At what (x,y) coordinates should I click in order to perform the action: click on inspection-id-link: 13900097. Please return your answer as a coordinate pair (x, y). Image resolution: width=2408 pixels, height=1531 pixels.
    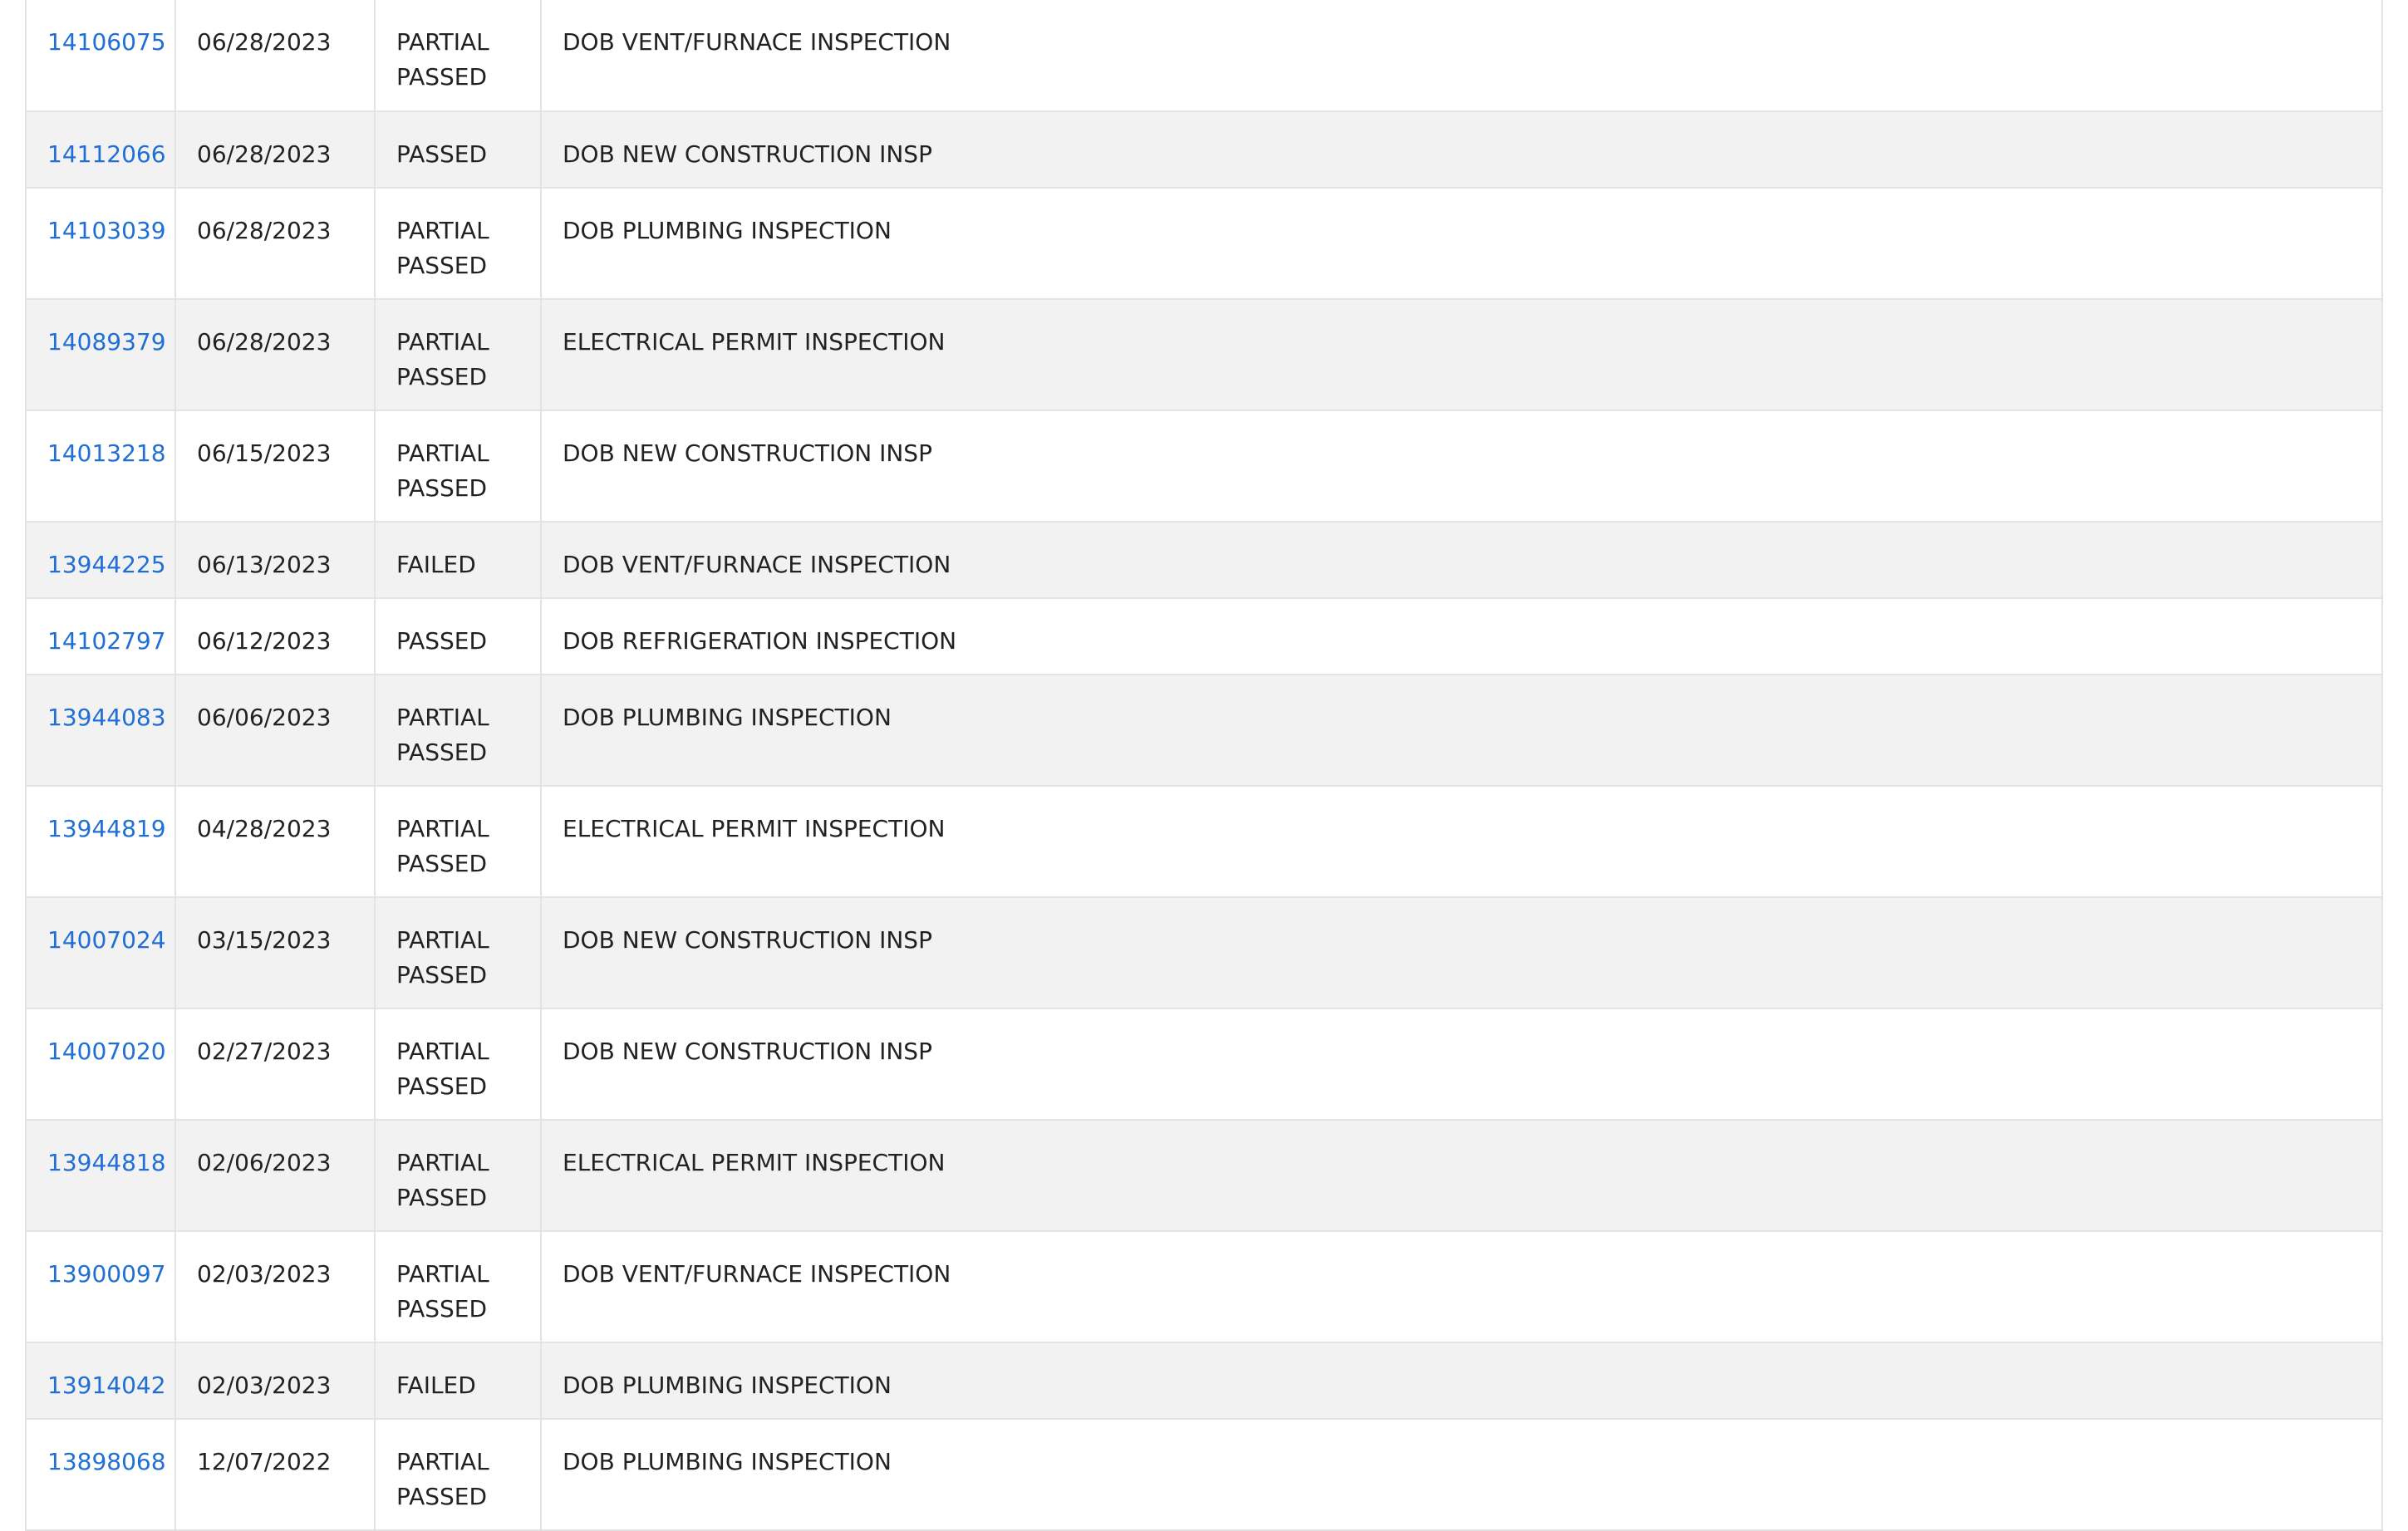
    Looking at the image, I should click on (106, 1274).